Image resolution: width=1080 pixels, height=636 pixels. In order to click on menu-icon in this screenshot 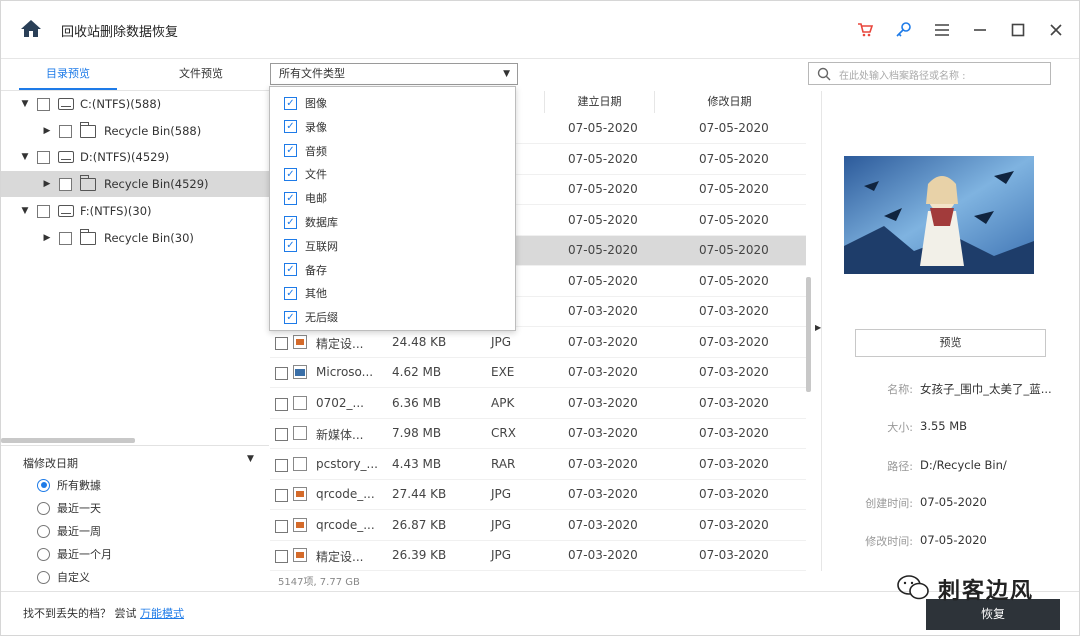, I will do `click(942, 30)`.